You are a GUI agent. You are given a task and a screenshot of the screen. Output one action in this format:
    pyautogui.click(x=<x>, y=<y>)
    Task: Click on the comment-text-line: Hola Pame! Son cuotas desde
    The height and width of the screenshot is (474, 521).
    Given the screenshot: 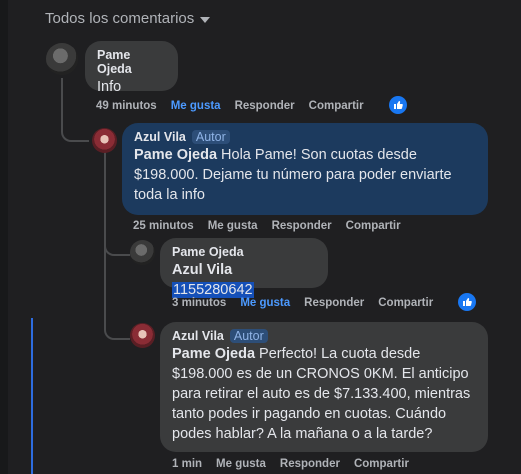 What is the action you would take?
    pyautogui.click(x=319, y=155)
    